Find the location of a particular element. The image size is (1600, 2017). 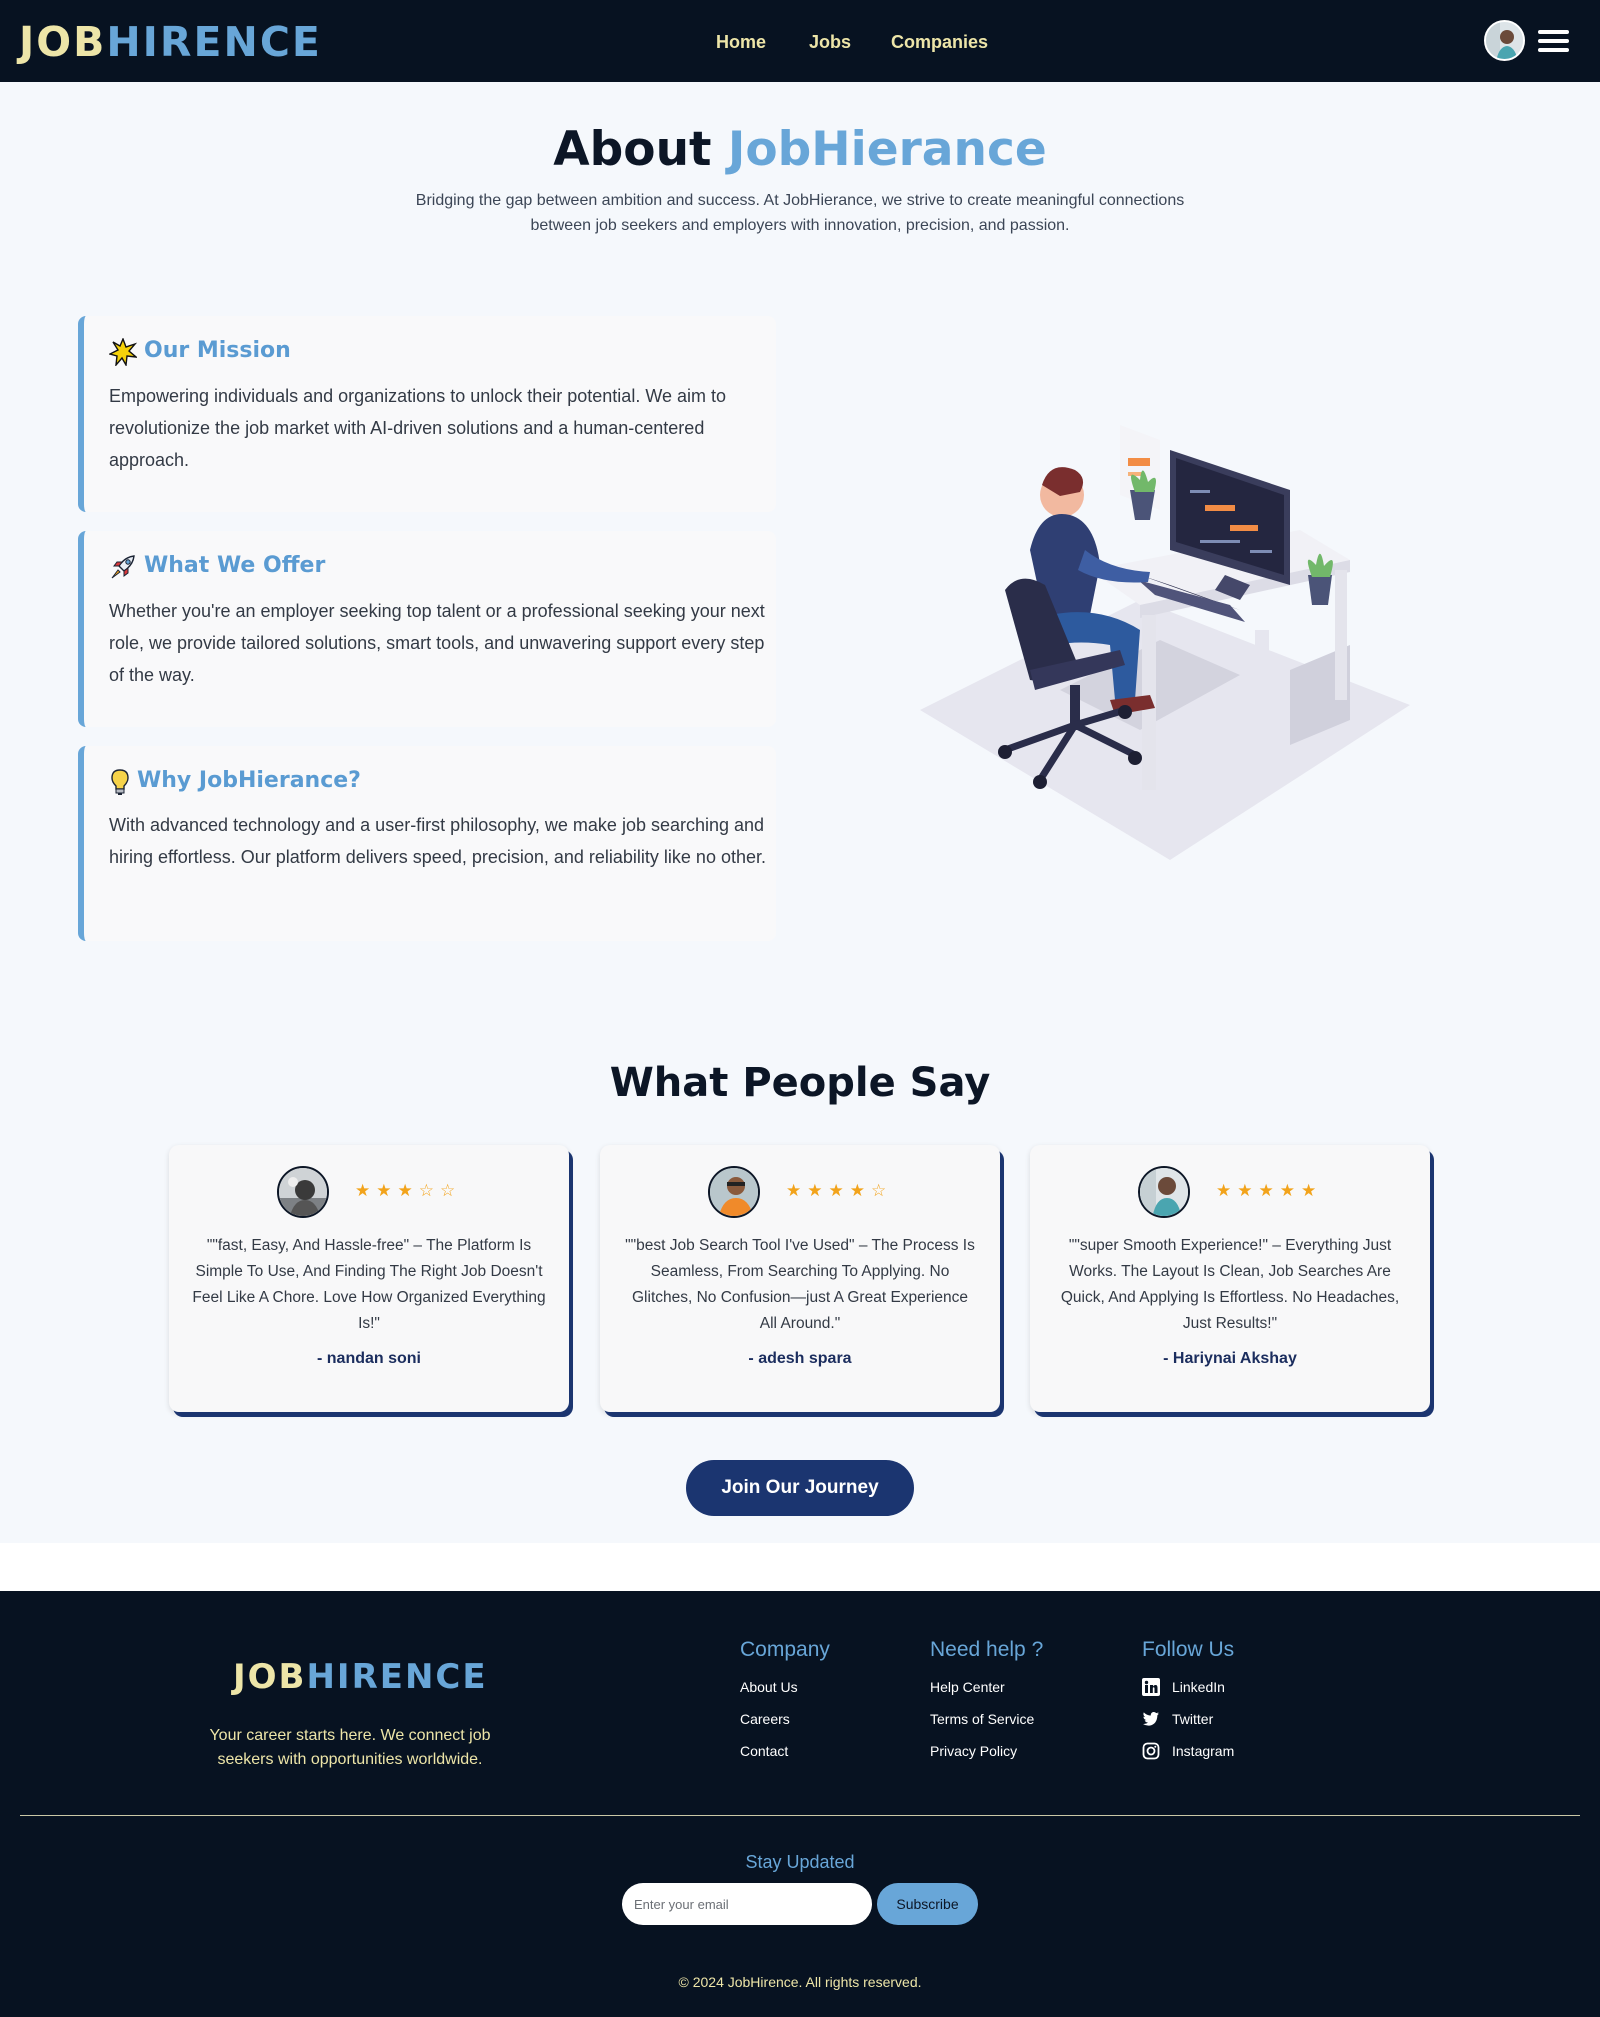

footer-link-privacy: Privacy Policy is located at coordinates (986, 1751).